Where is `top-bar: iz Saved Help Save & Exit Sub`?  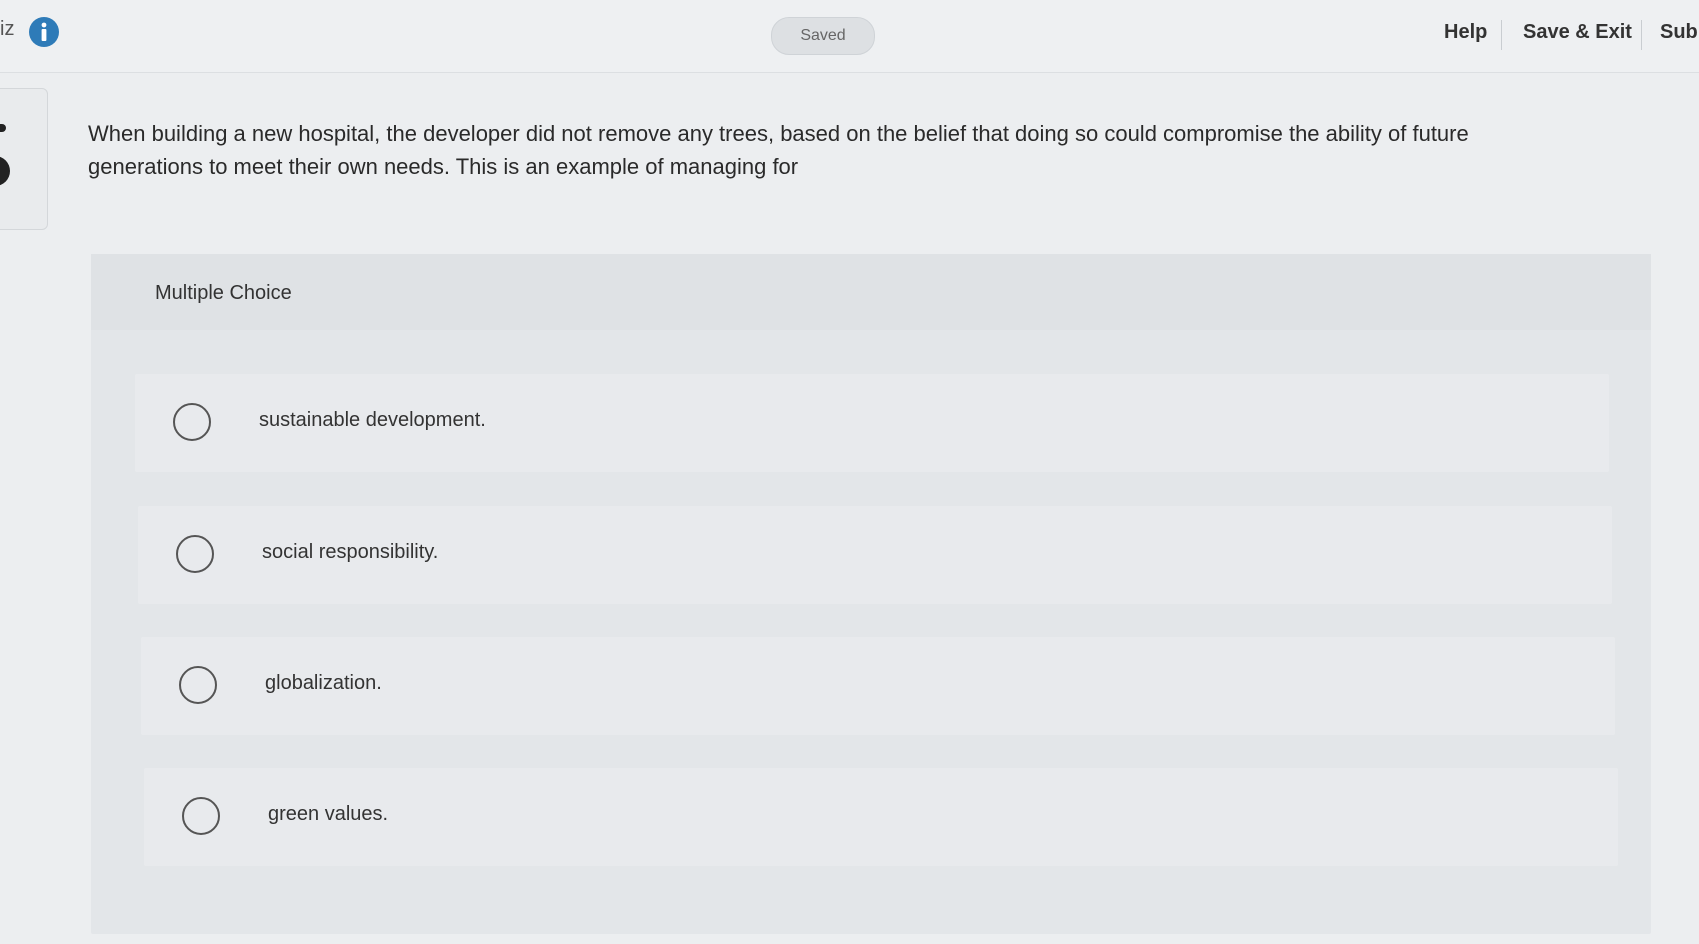
top-bar: iz Saved Help Save & Exit Sub is located at coordinates (849, 36).